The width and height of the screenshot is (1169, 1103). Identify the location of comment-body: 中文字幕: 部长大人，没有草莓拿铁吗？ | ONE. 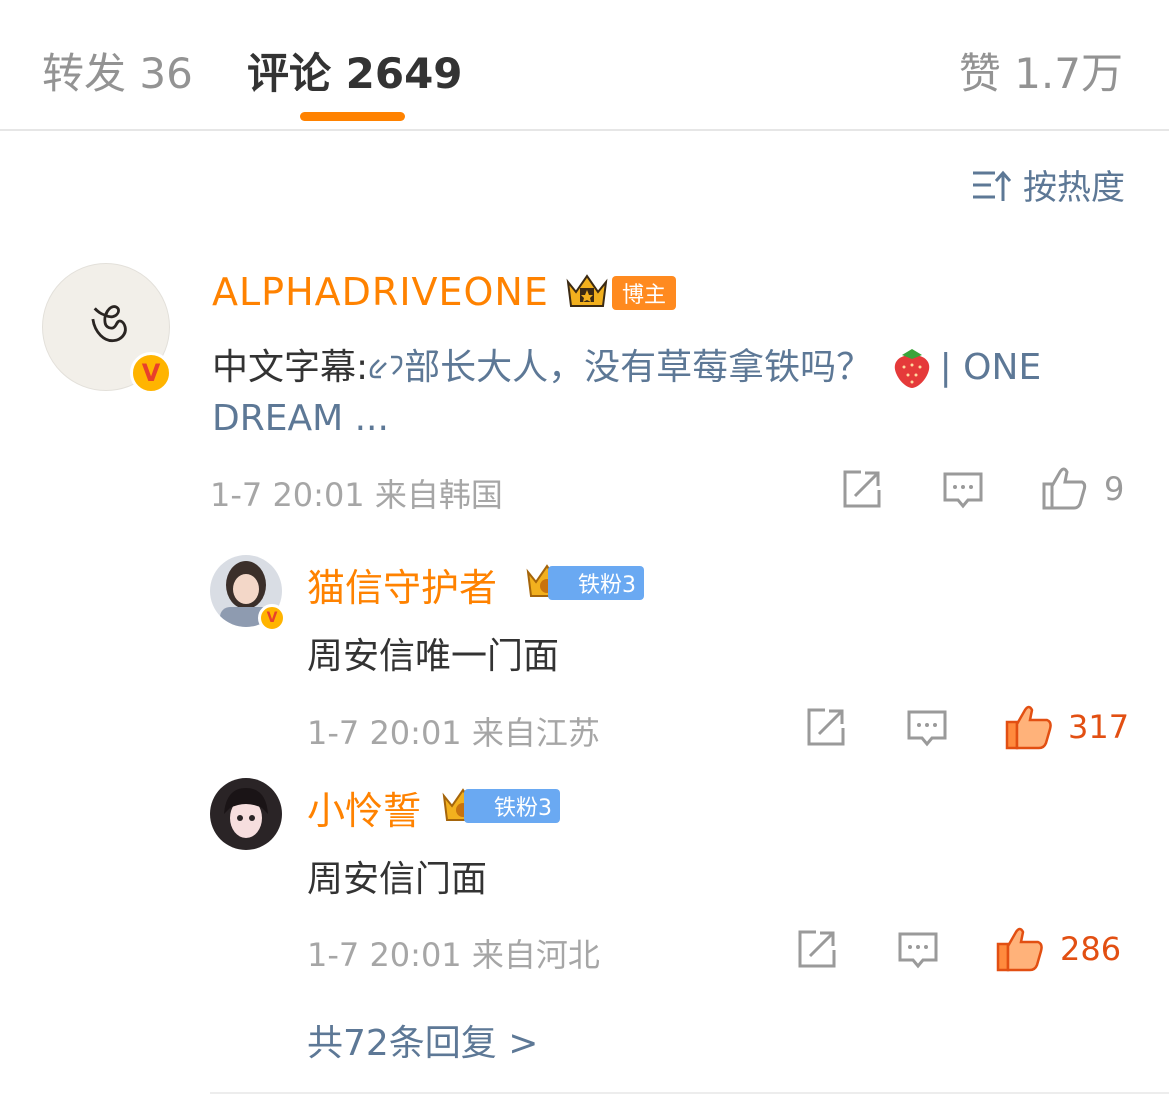
(626, 364).